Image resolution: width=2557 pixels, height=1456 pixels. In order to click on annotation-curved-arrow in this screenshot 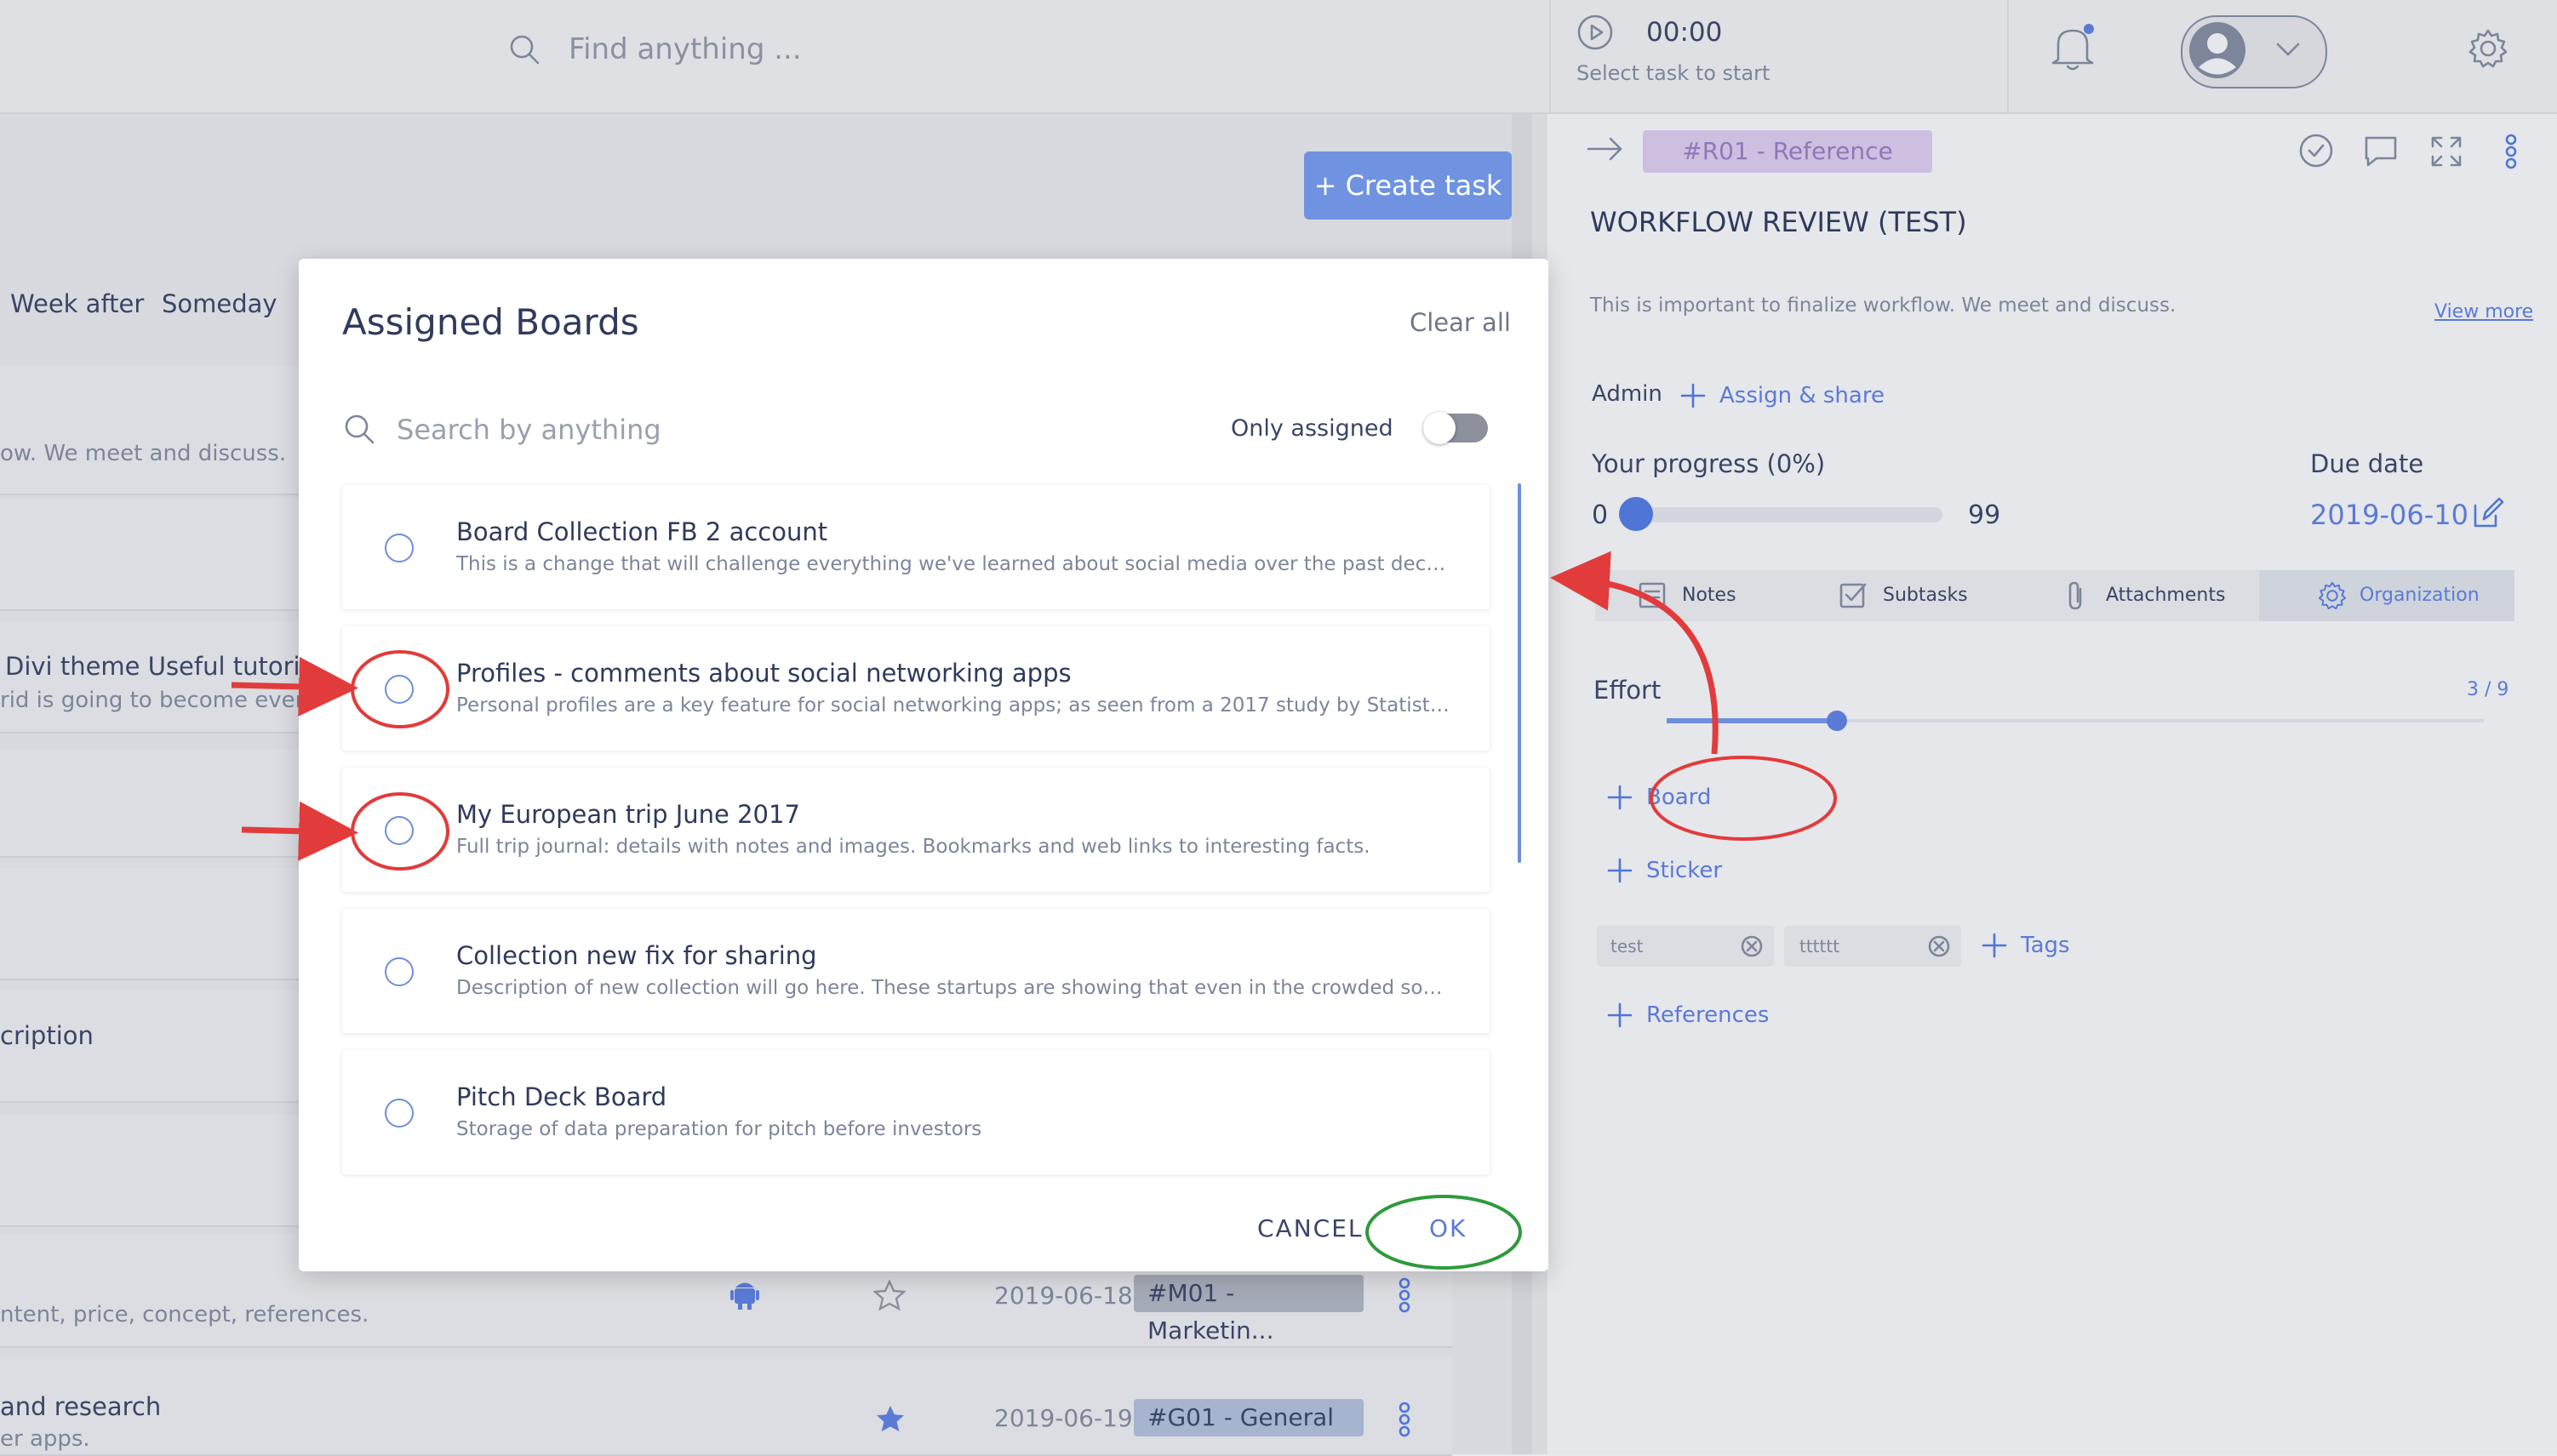, I will do `click(1634, 653)`.